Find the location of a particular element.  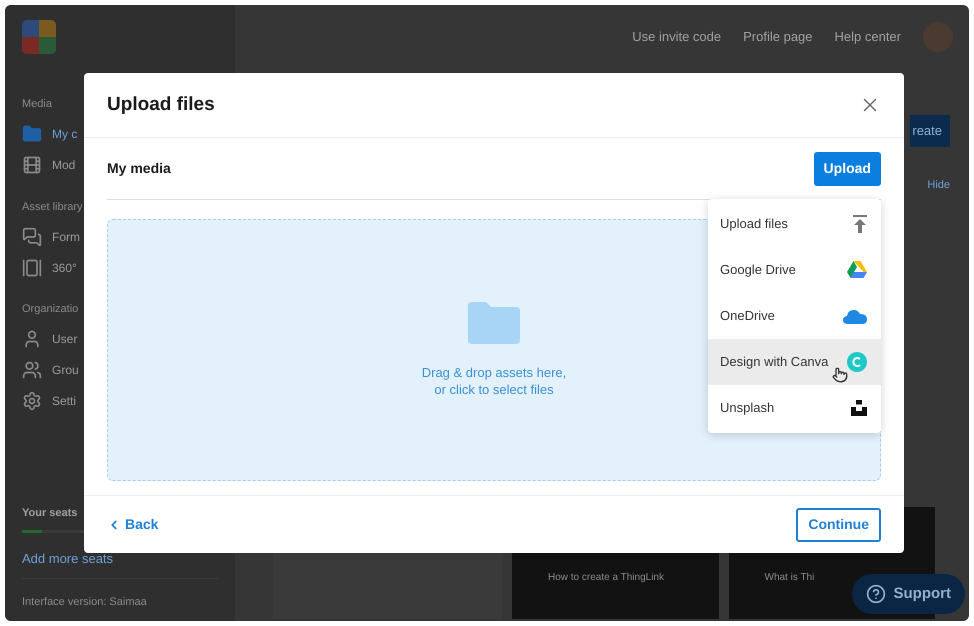

hide-link: Hide is located at coordinates (938, 185).